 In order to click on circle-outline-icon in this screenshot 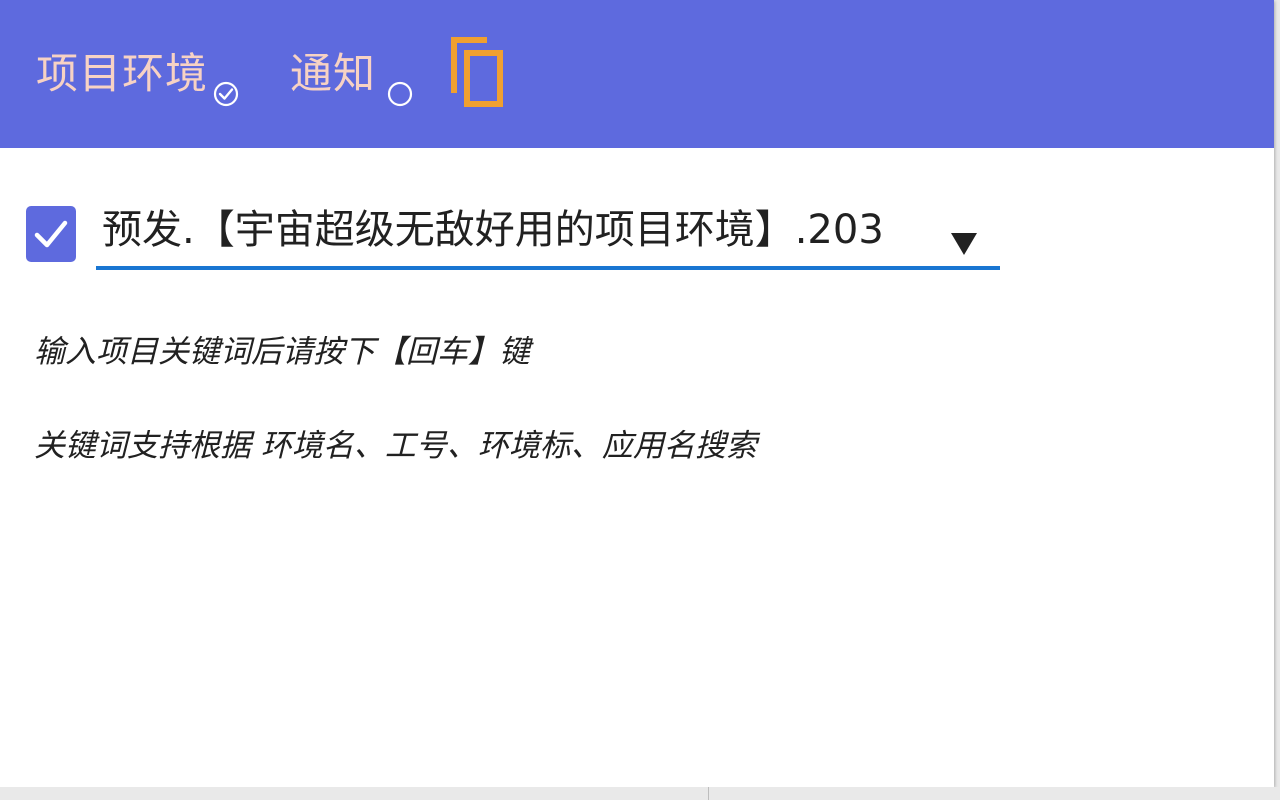, I will do `click(400, 94)`.